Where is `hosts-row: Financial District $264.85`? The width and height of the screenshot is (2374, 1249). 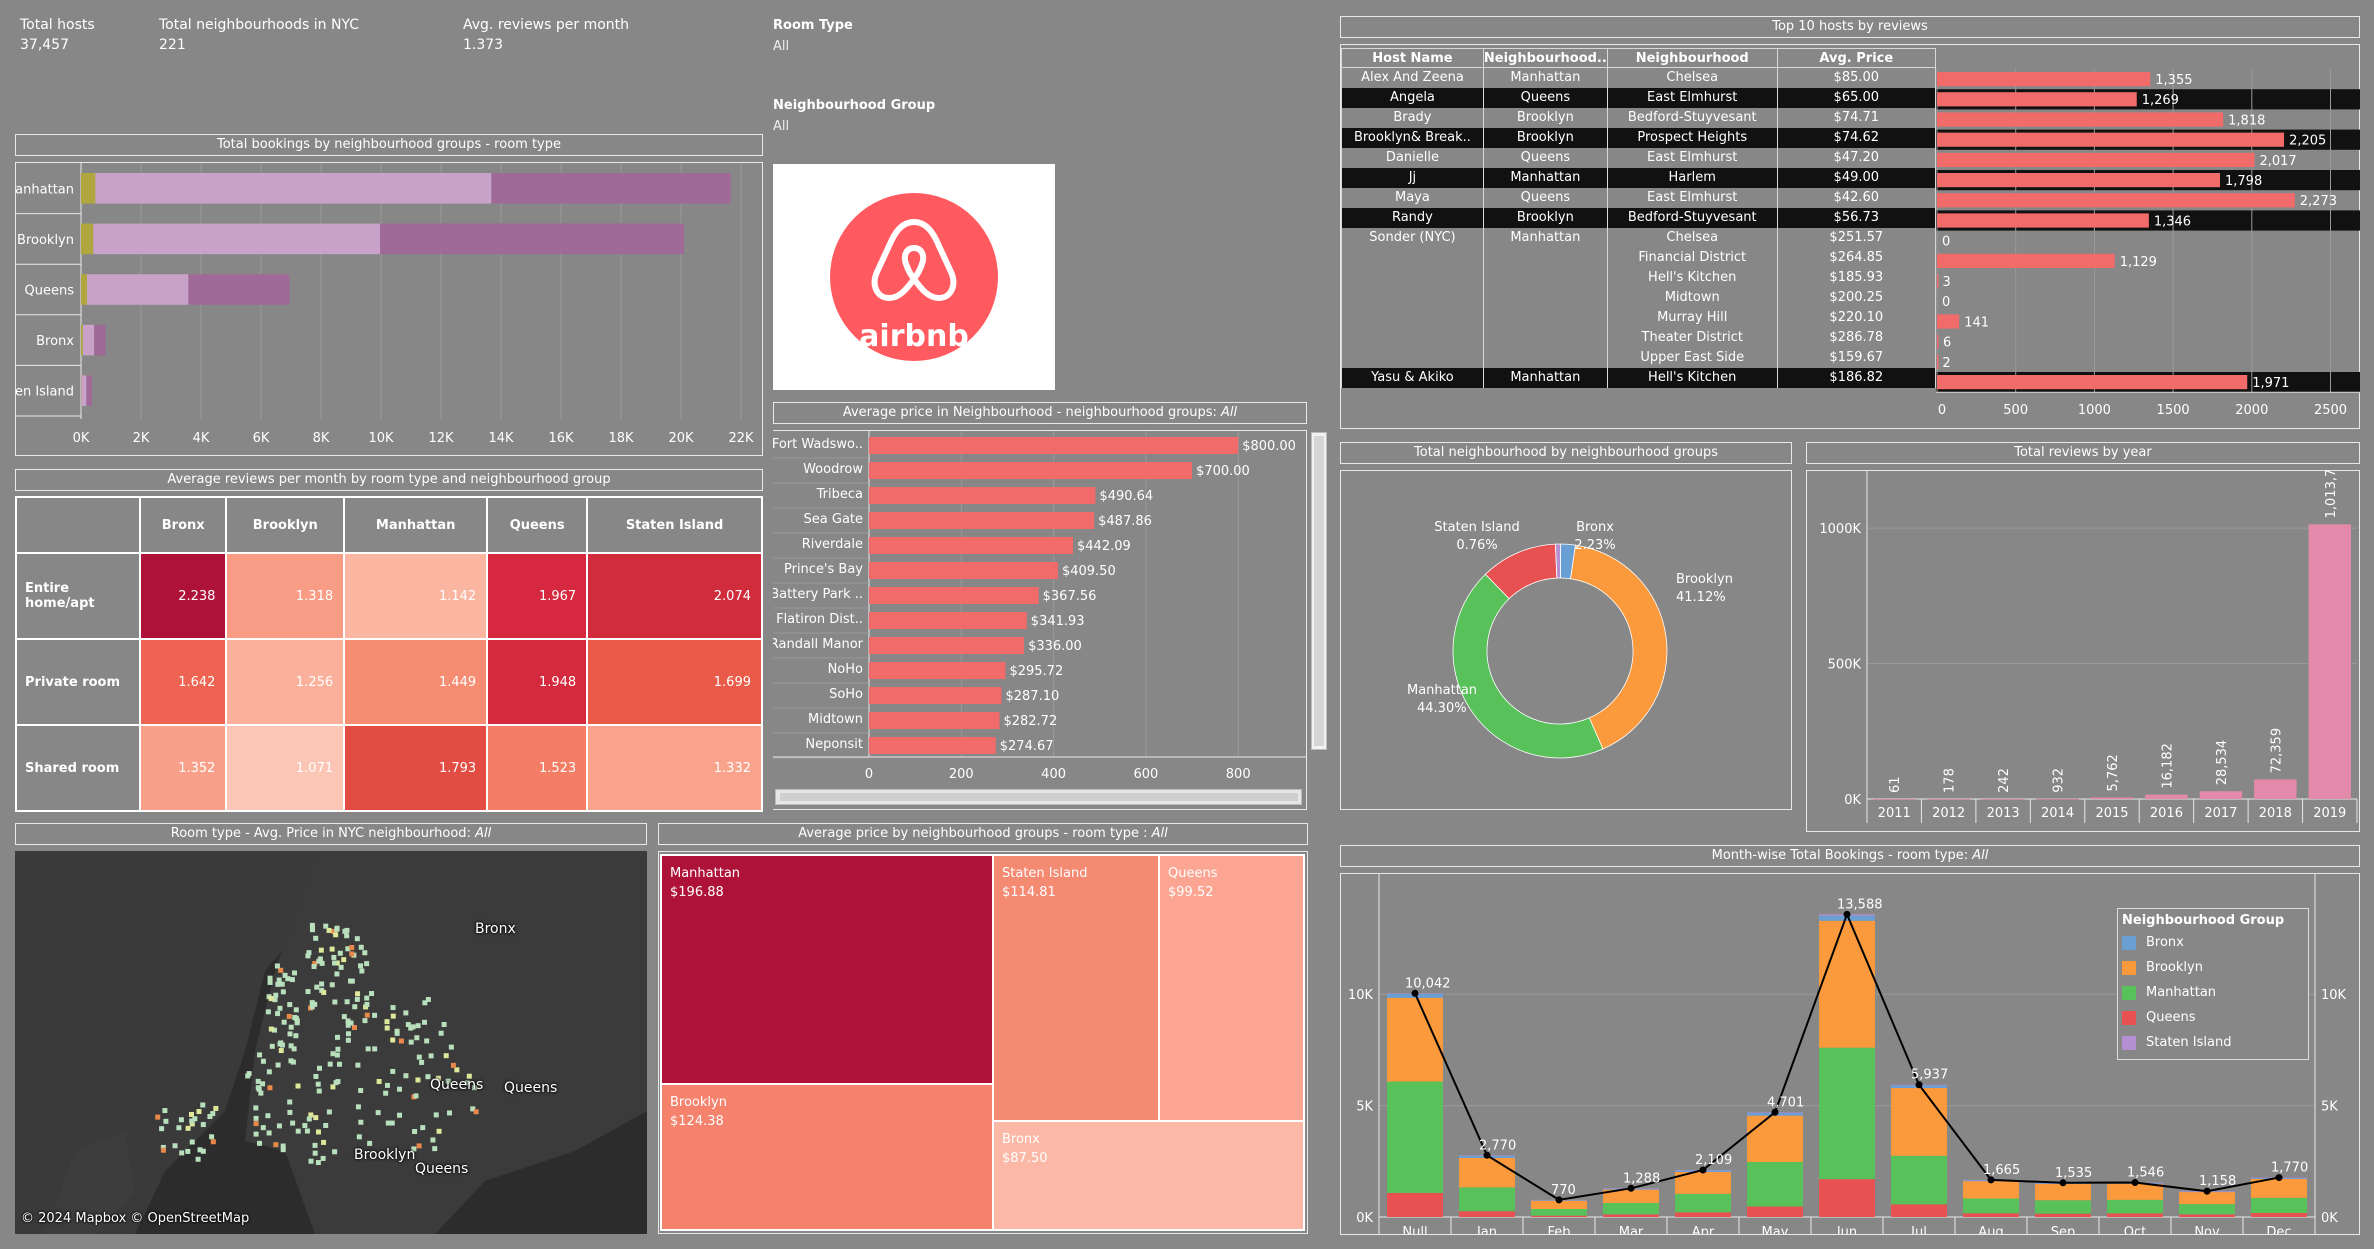 hosts-row: Financial District $264.85 is located at coordinates (1639, 257).